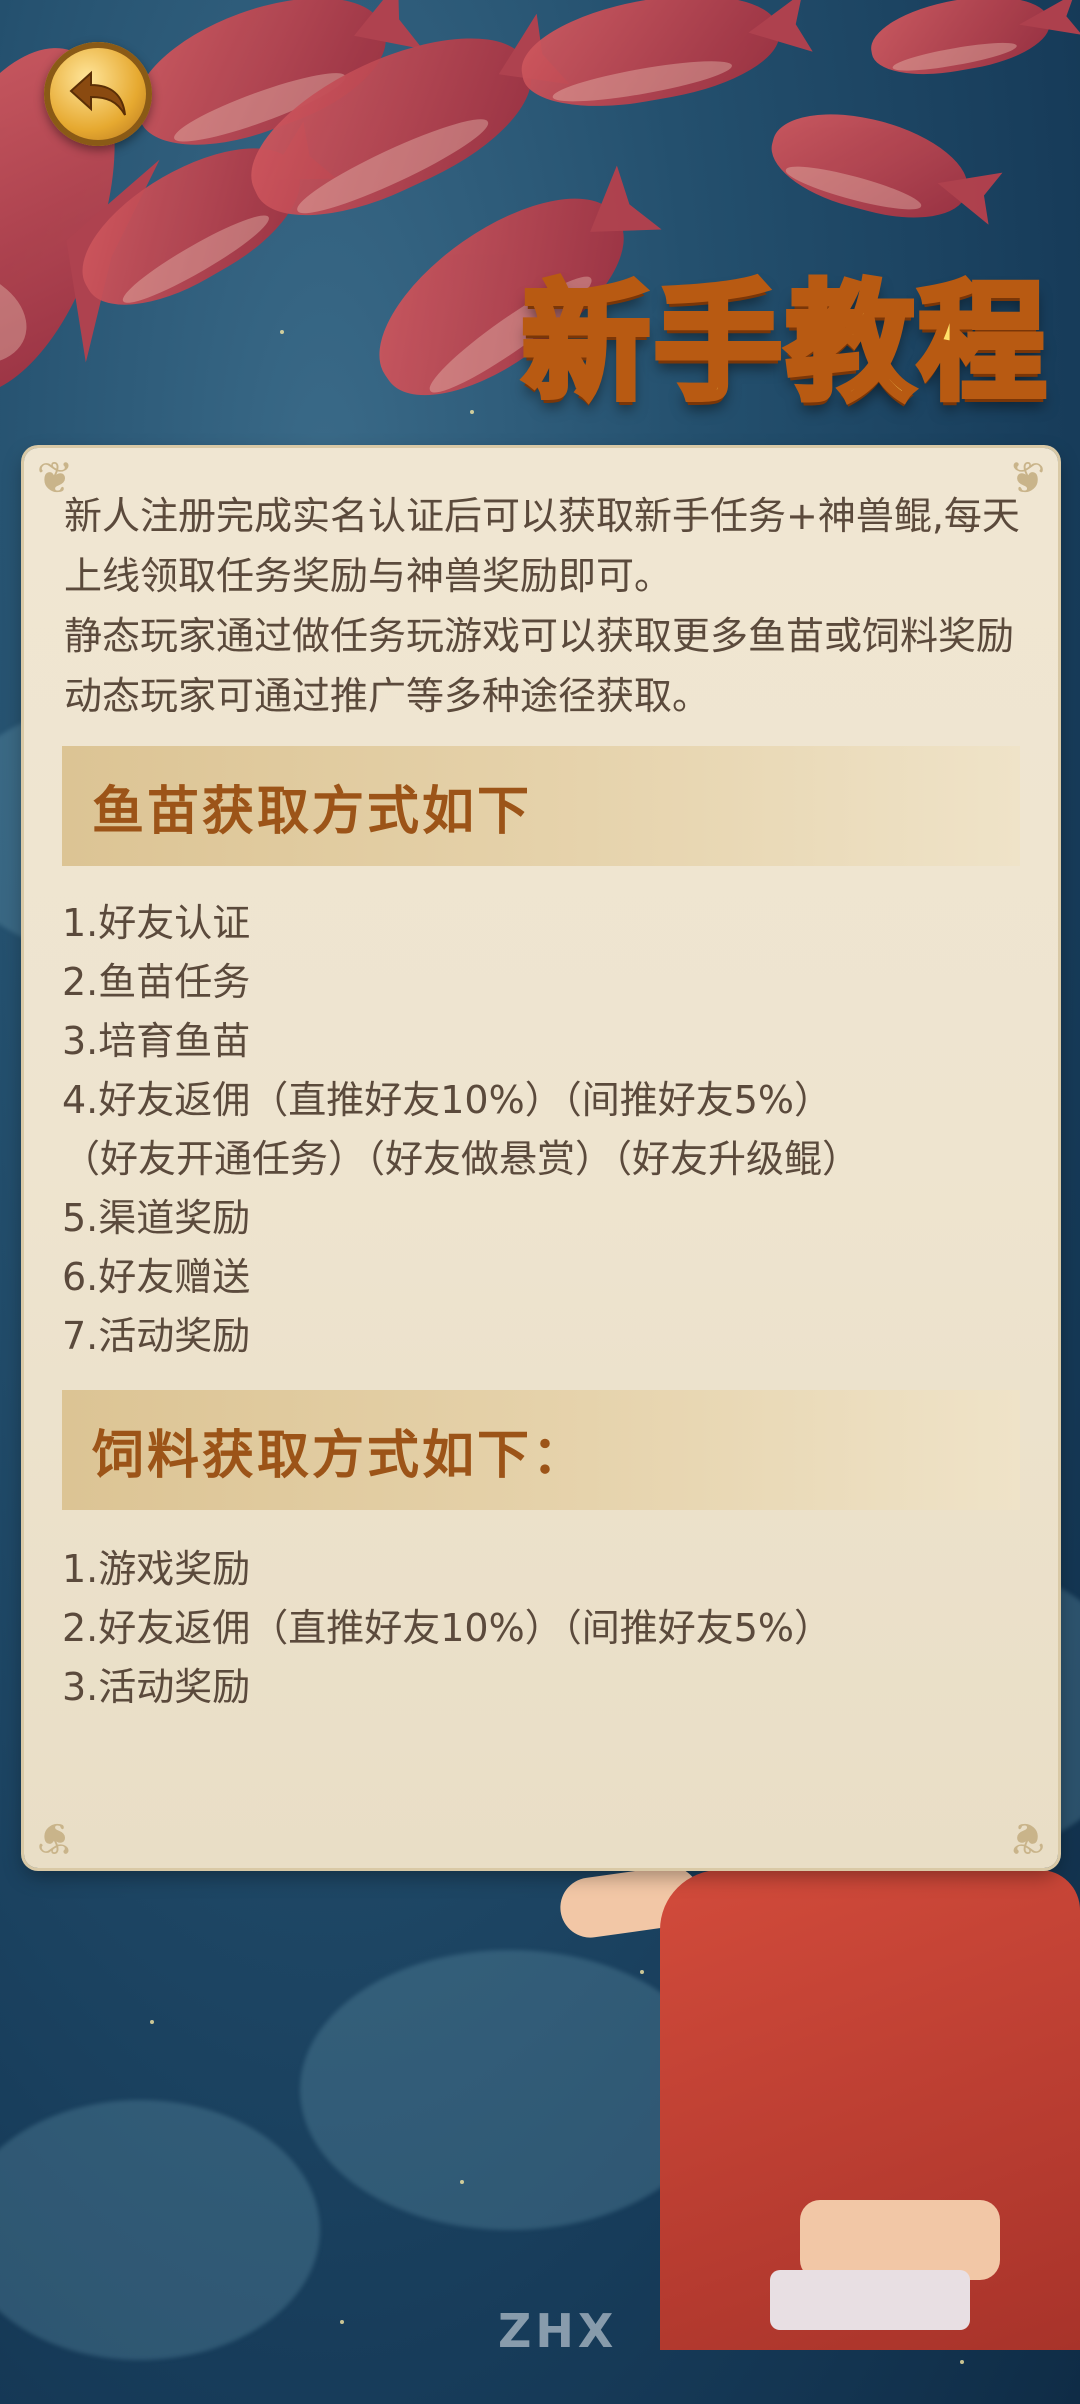 The width and height of the screenshot is (1080, 2404). I want to click on list-item: 5.渠道奖励, so click(156, 1218).